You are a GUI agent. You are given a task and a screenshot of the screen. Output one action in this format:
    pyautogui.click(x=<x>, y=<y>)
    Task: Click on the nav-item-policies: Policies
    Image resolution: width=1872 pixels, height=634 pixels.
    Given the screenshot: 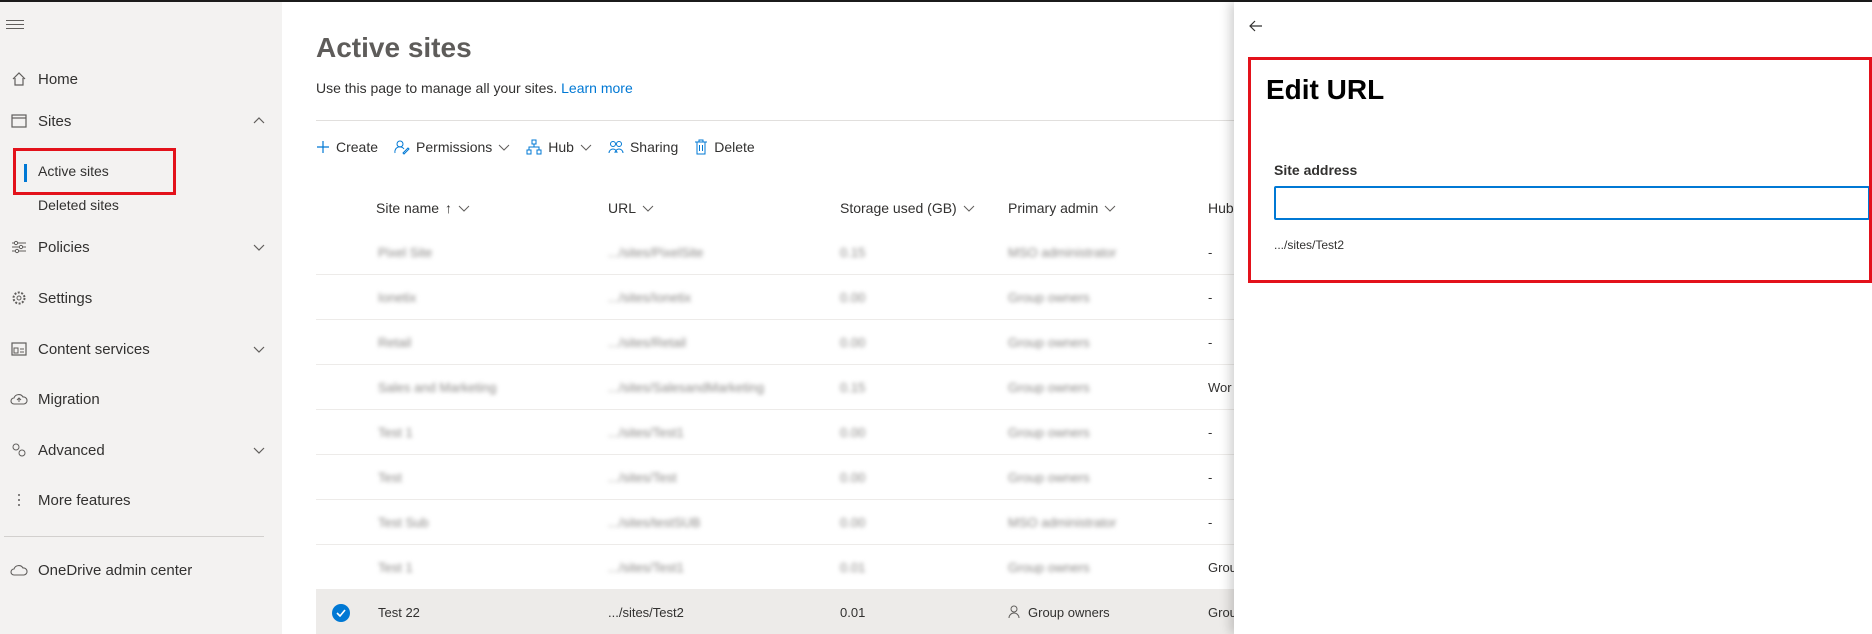 What is the action you would take?
    pyautogui.click(x=135, y=247)
    